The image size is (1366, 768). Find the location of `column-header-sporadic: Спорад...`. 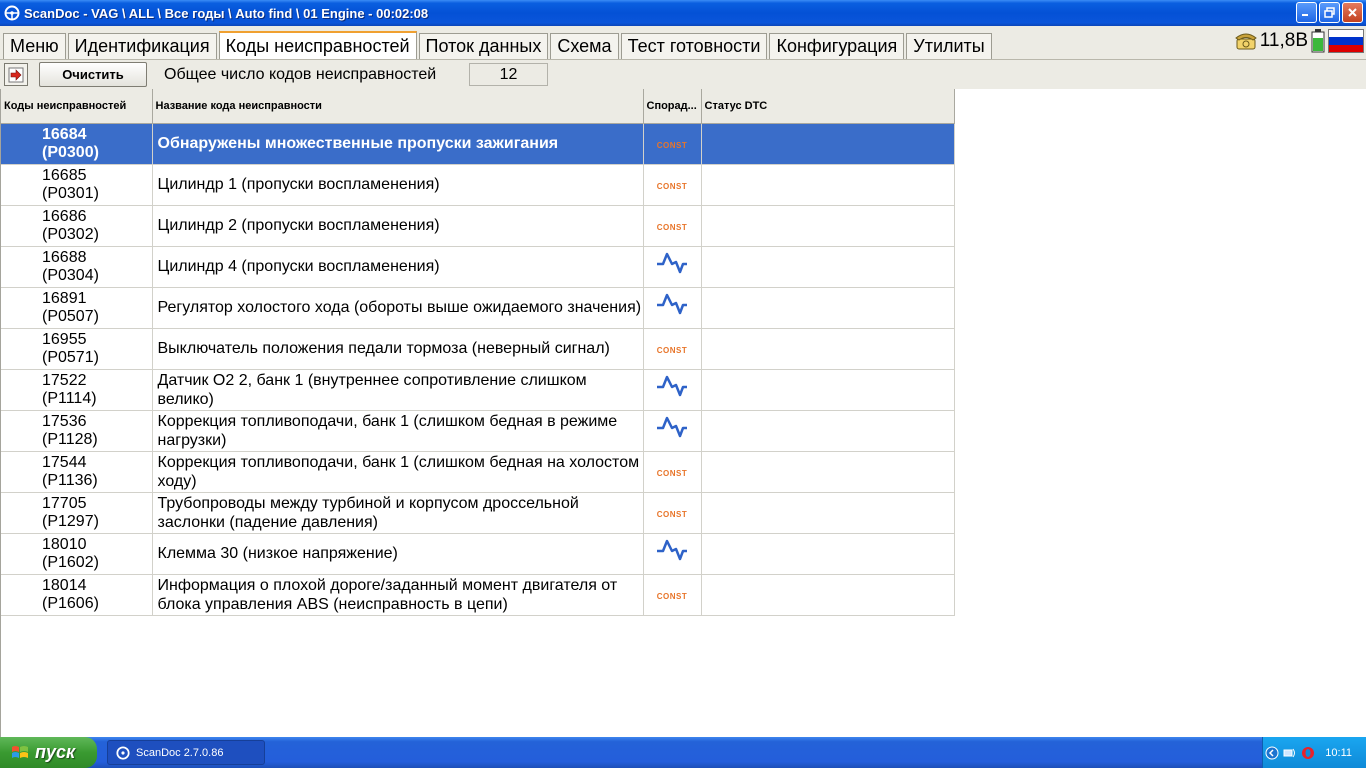

column-header-sporadic: Спорад... is located at coordinates (672, 106).